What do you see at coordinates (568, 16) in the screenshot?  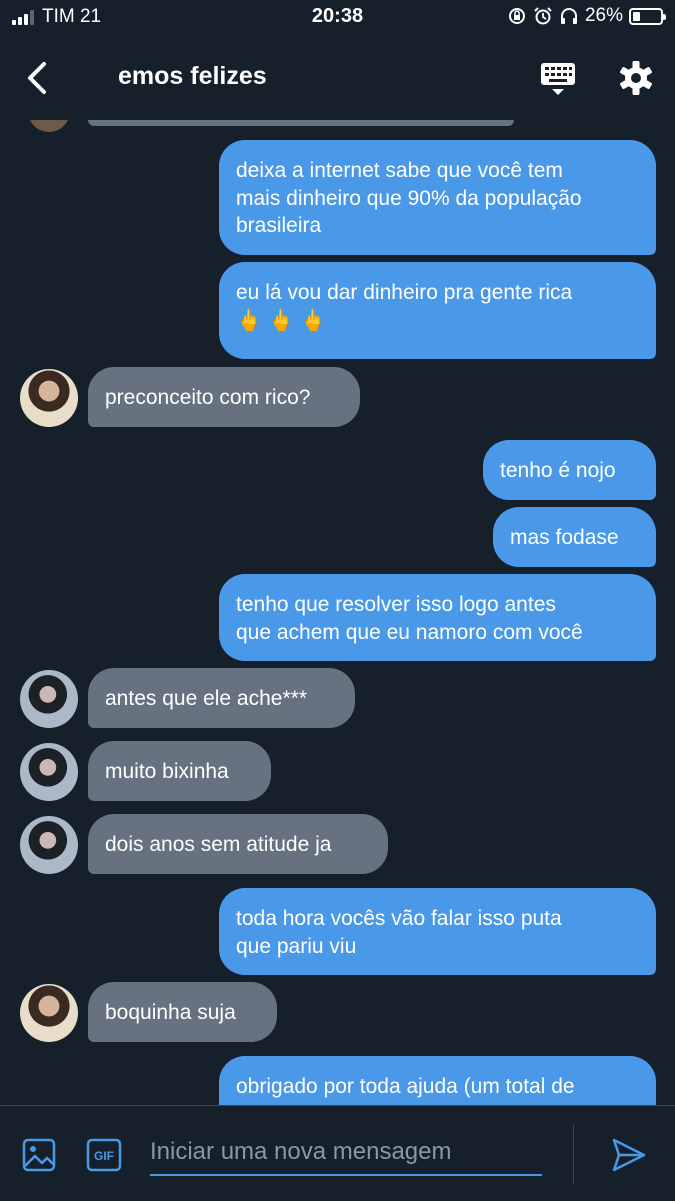 I see `headphones-icon` at bounding box center [568, 16].